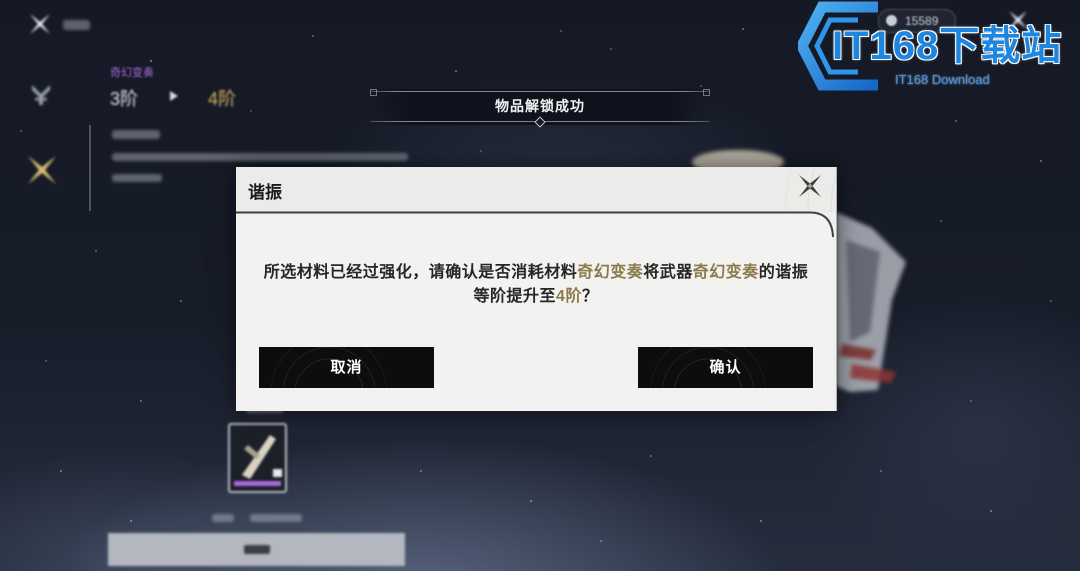  Describe the element at coordinates (136, 134) in the screenshot. I see `effect-title-placeholder` at that location.